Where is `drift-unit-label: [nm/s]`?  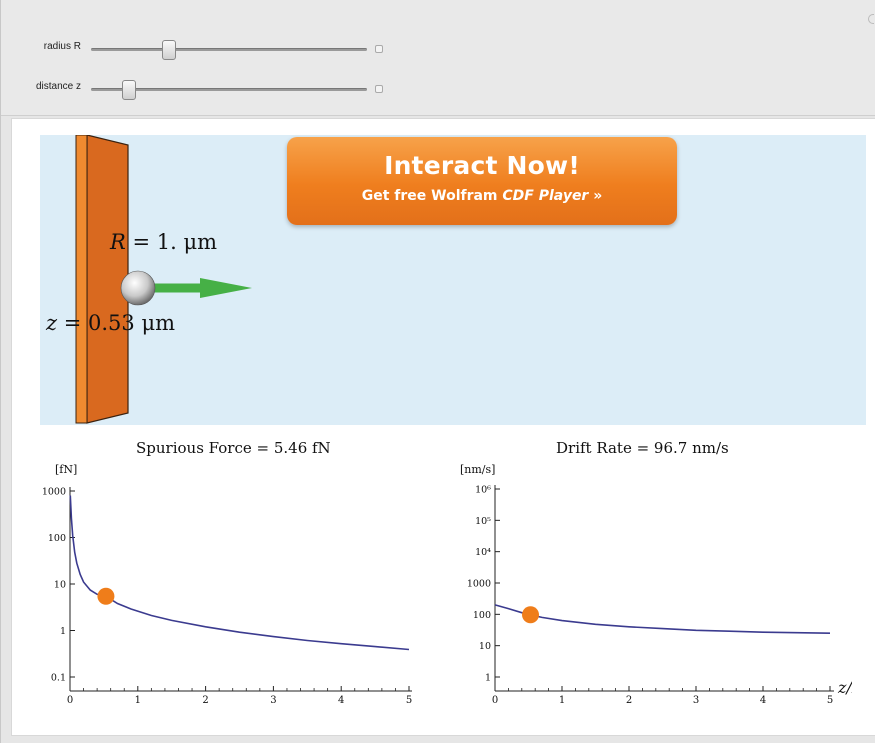 drift-unit-label: [nm/s] is located at coordinates (478, 469).